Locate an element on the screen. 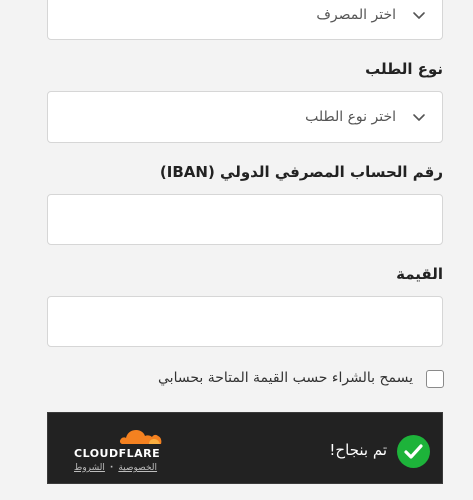  success-message: تم بنجاح! is located at coordinates (358, 450).